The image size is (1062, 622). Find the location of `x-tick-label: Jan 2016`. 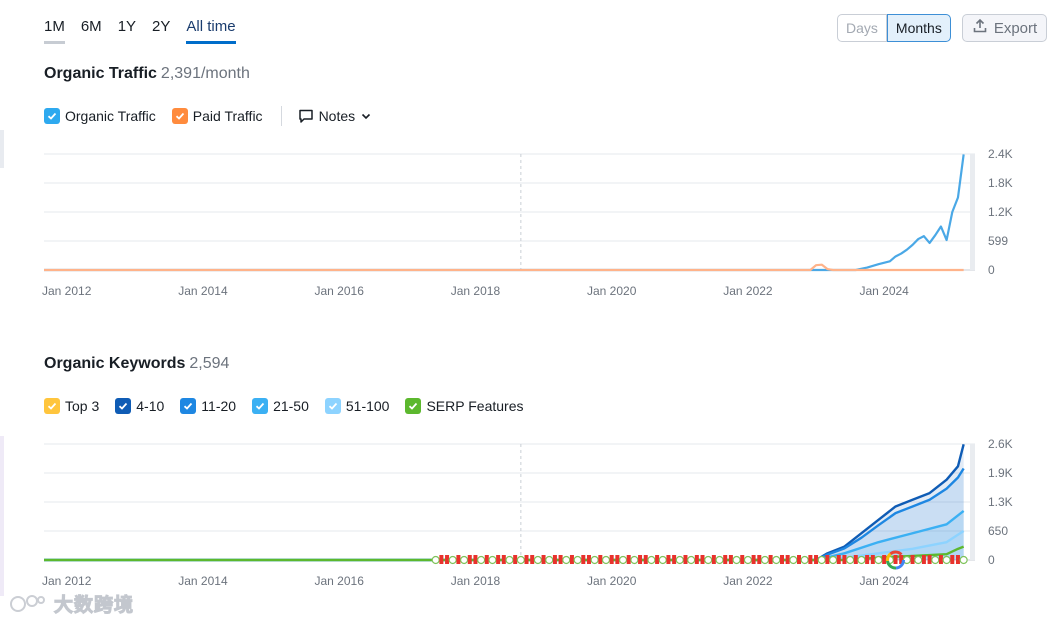

x-tick-label: Jan 2016 is located at coordinates (339, 581).